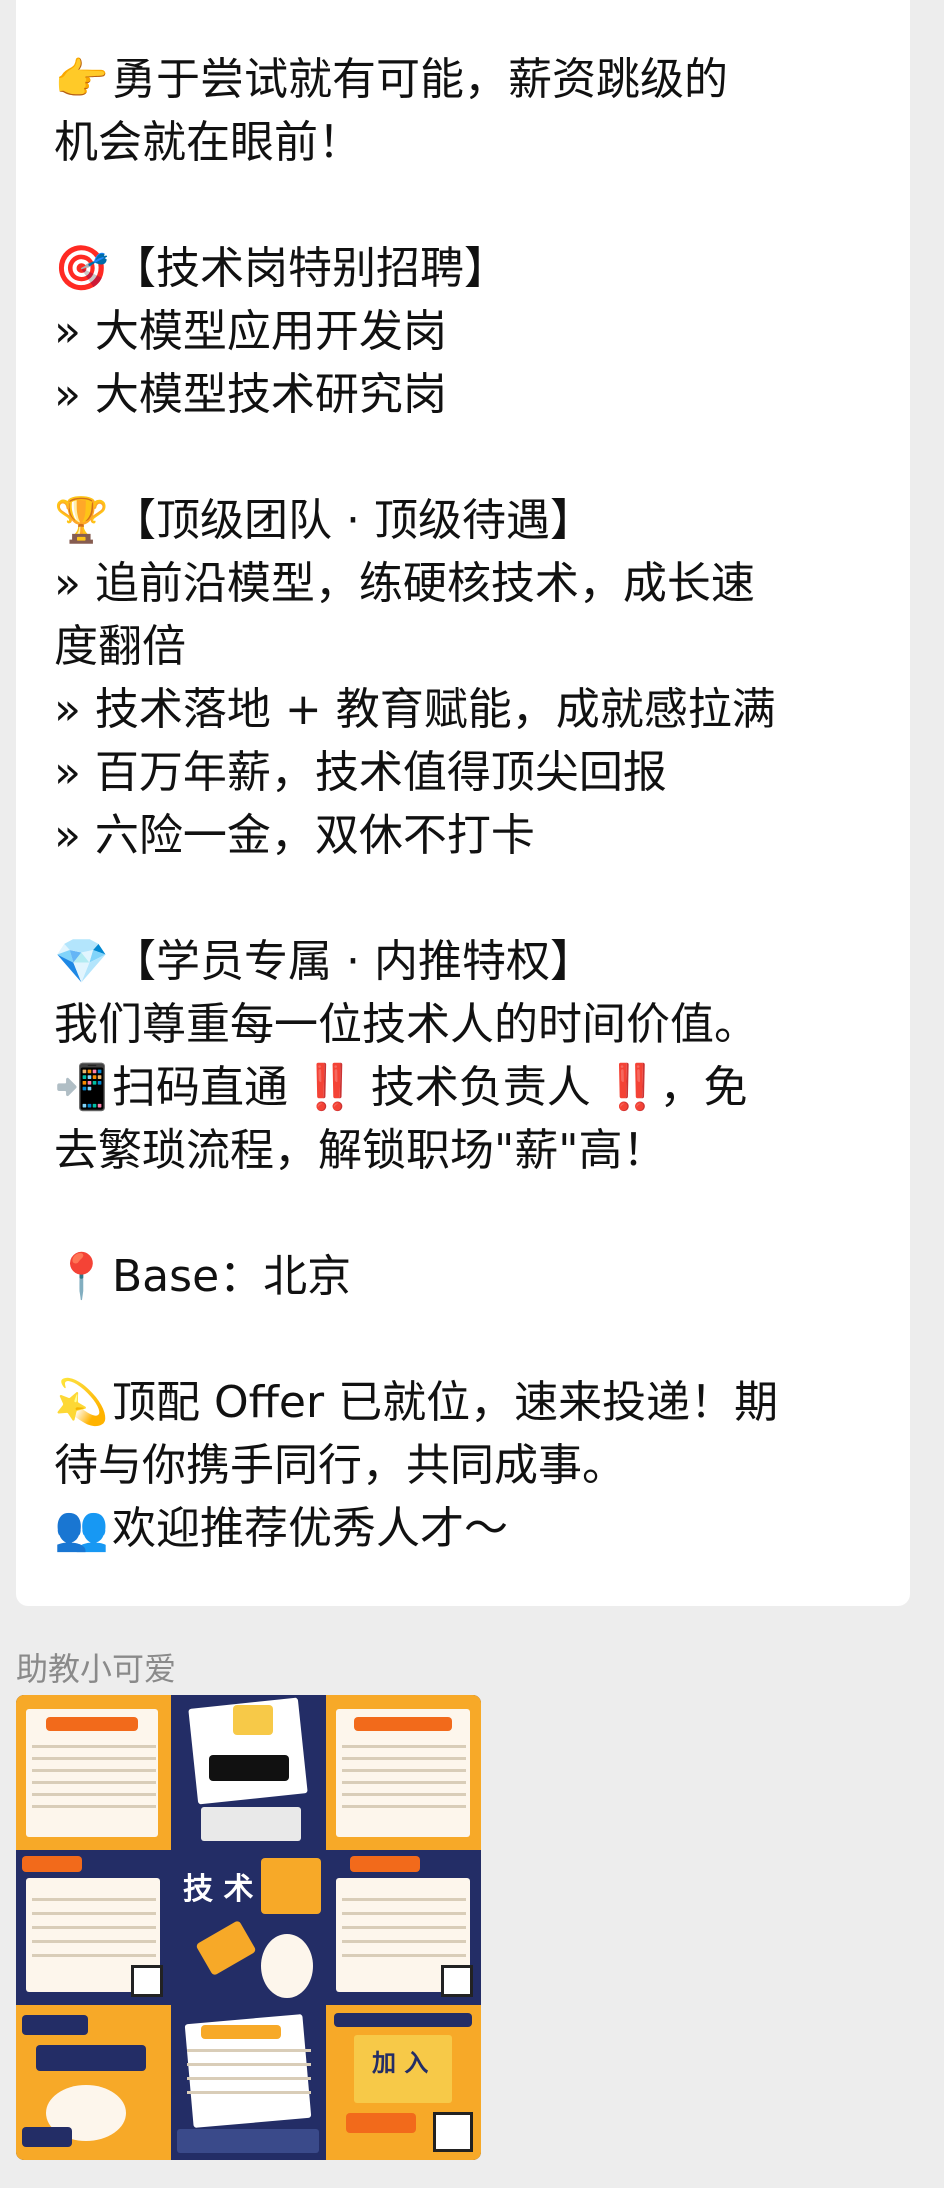 This screenshot has height=2188, width=944. What do you see at coordinates (360, 1150) in the screenshot?
I see `message-line-text: 去繁琐流程，解锁职场"薪"高！` at bounding box center [360, 1150].